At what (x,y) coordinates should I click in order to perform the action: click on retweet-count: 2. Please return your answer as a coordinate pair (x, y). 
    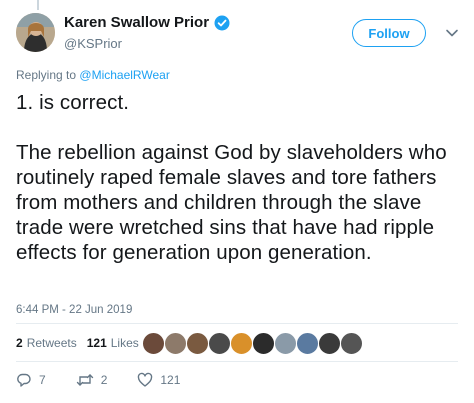
    Looking at the image, I should click on (104, 380).